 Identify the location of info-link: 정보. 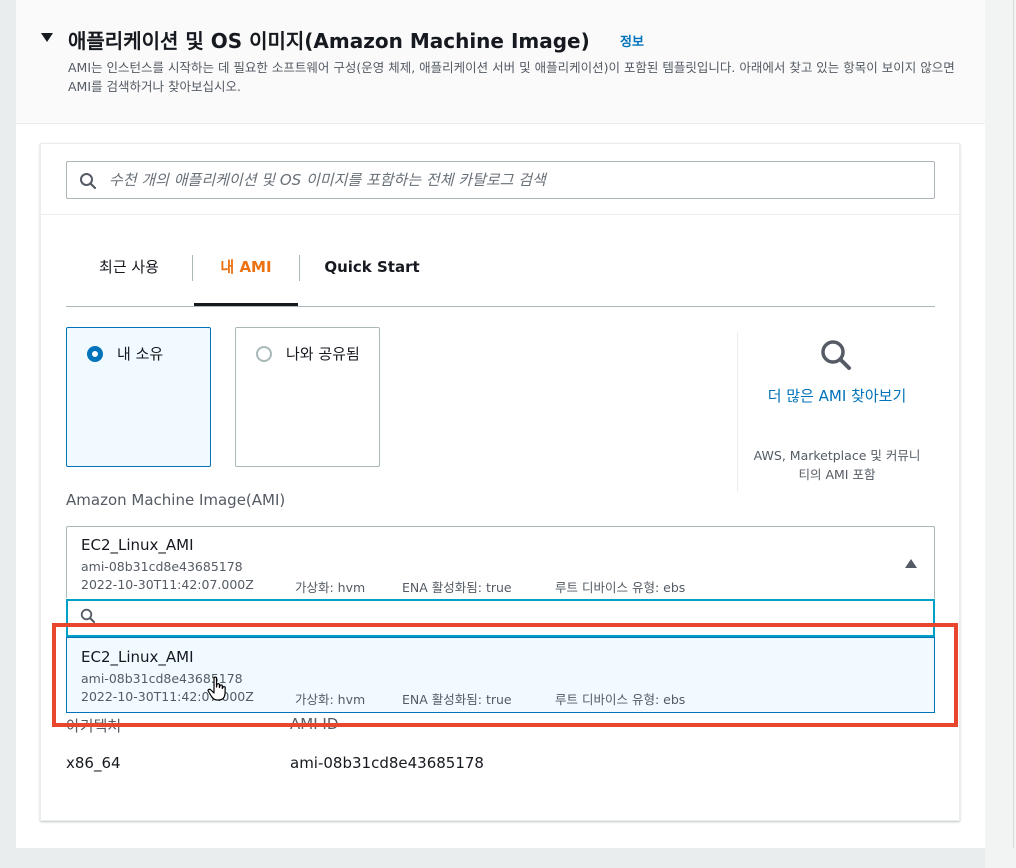
(632, 40).